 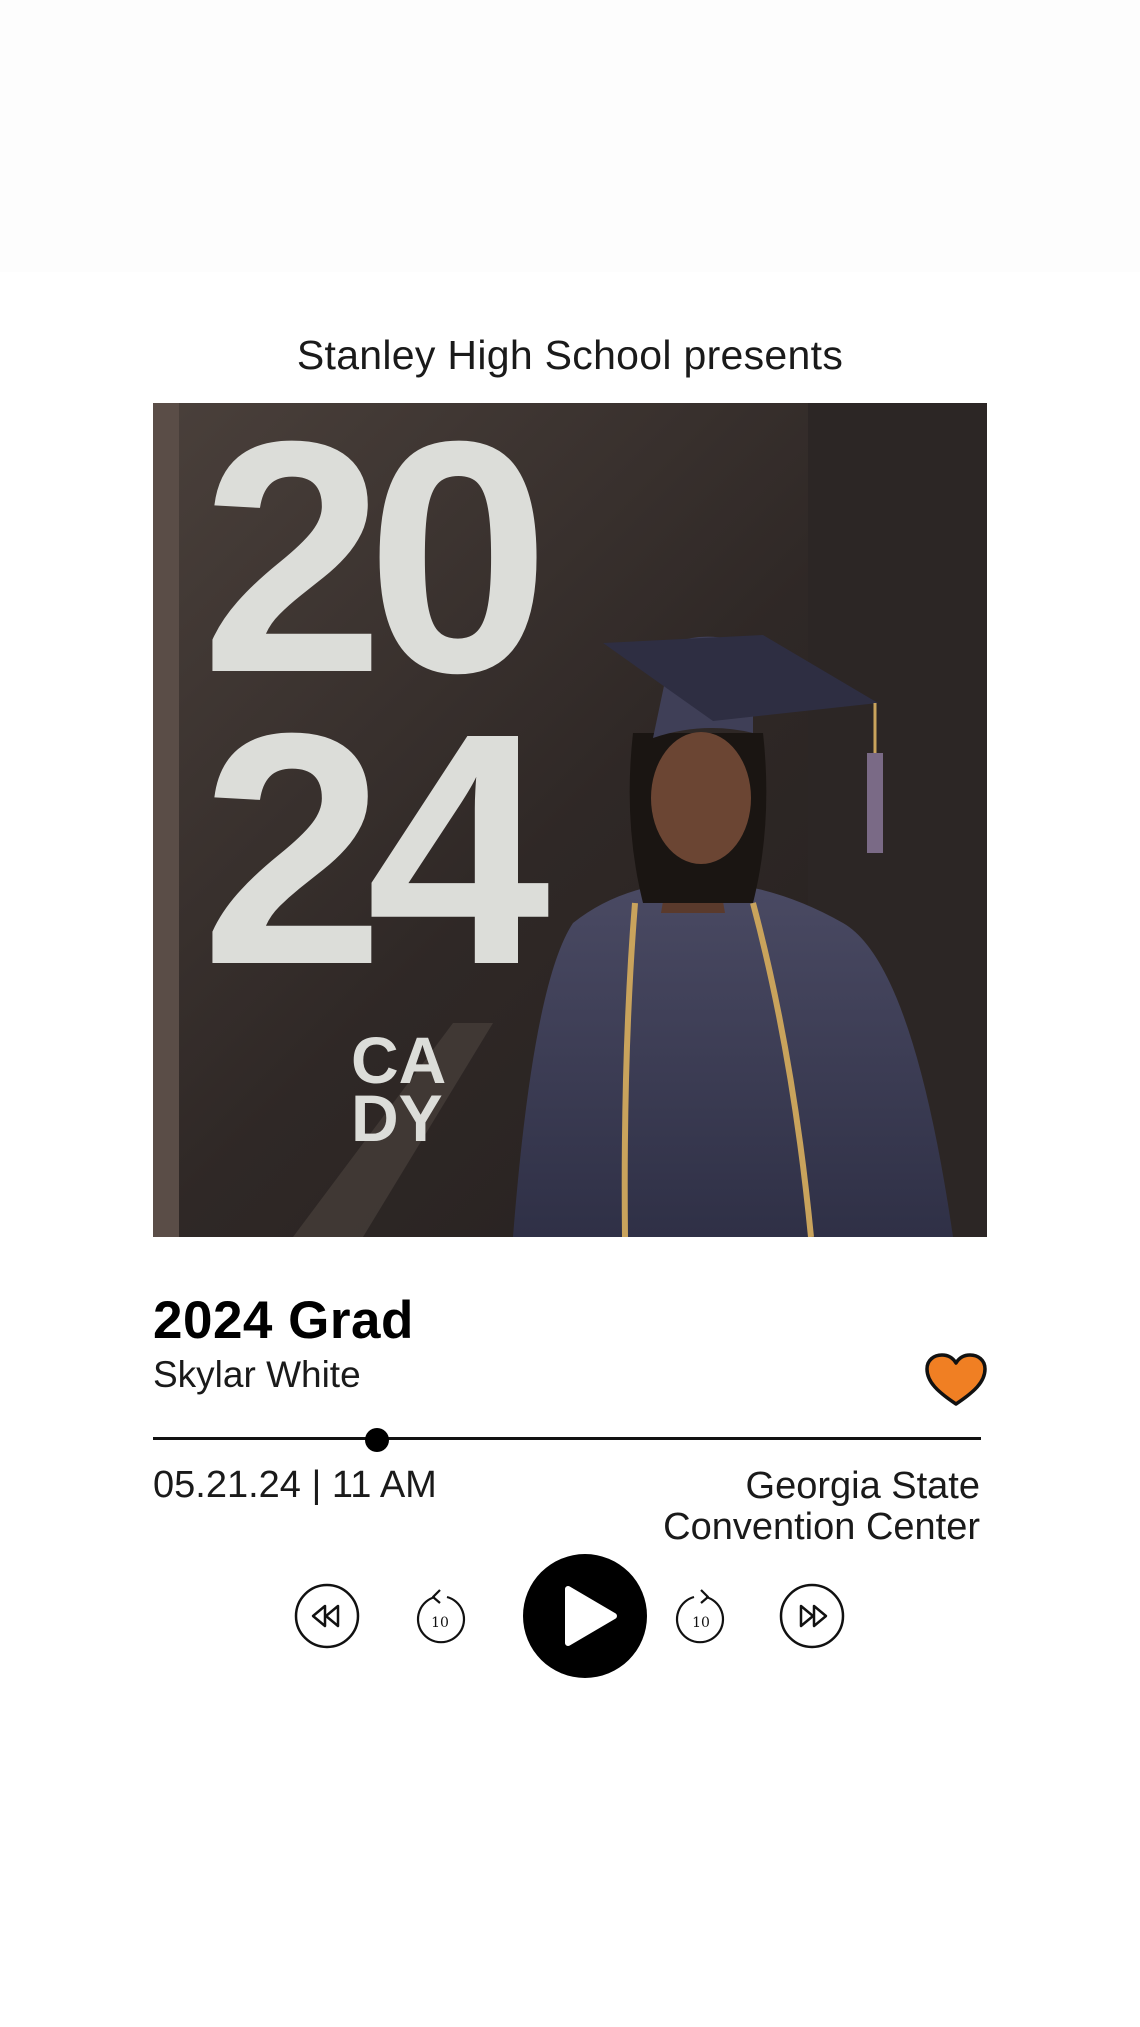 I want to click on fast-forward-icon, so click(x=812, y=1616).